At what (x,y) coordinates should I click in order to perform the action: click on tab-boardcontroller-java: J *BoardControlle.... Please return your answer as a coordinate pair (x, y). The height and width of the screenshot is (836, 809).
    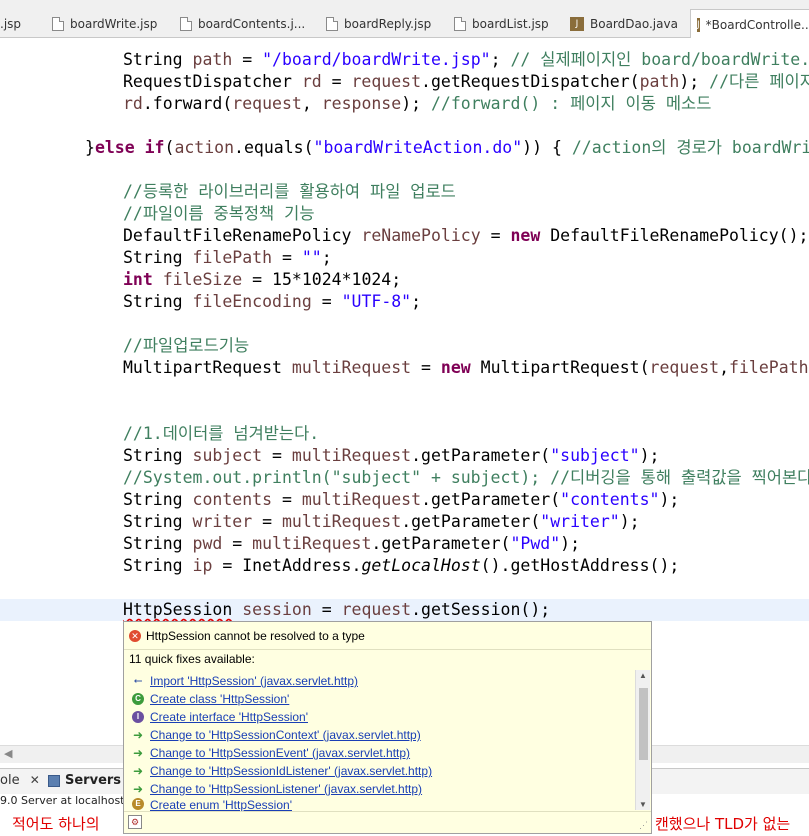
    Looking at the image, I should click on (749, 24).